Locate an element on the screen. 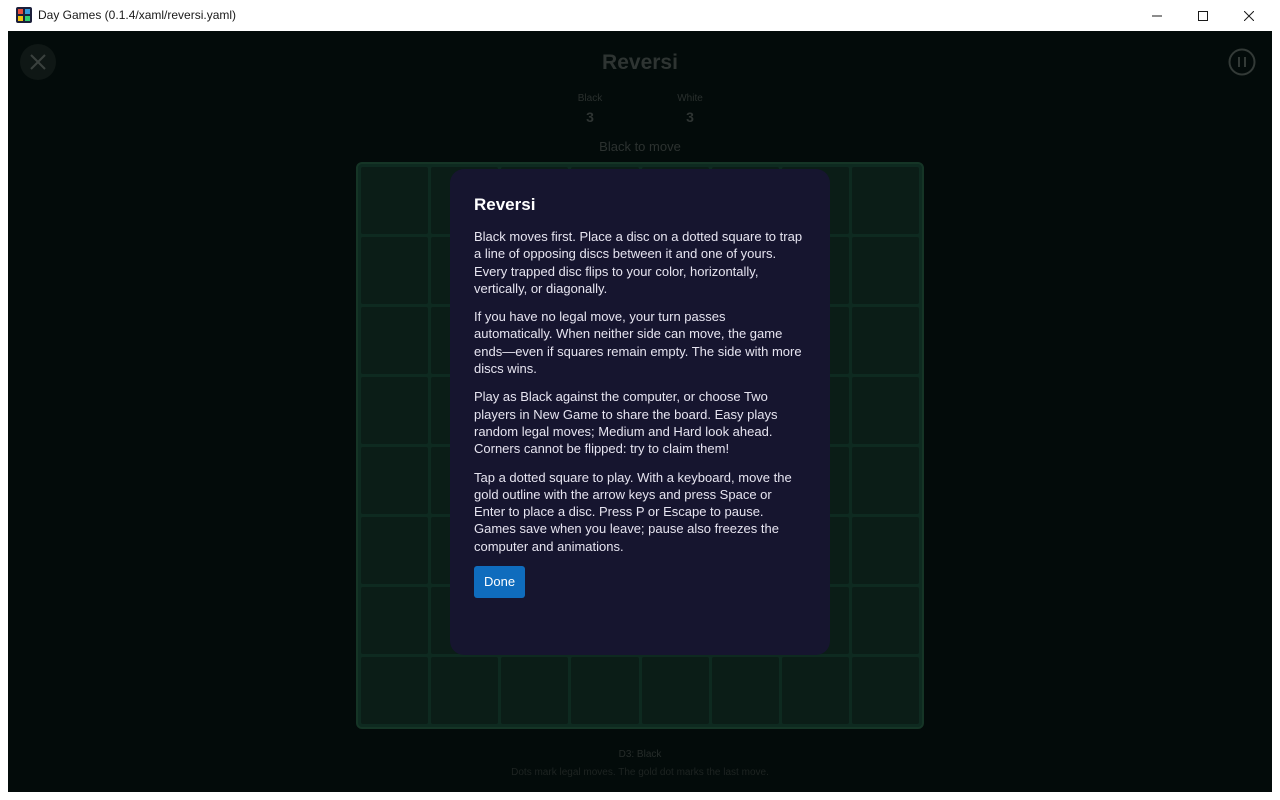 This screenshot has height=800, width=1280. done-button: Done is located at coordinates (500, 582).